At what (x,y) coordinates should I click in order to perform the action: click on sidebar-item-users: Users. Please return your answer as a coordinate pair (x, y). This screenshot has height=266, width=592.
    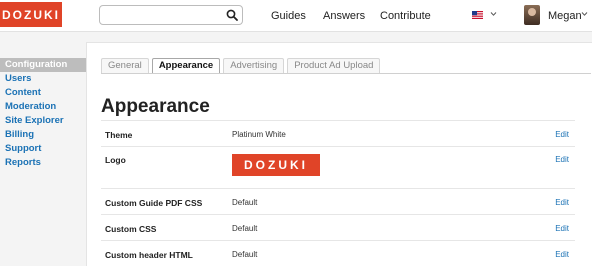
    Looking at the image, I should click on (43, 79).